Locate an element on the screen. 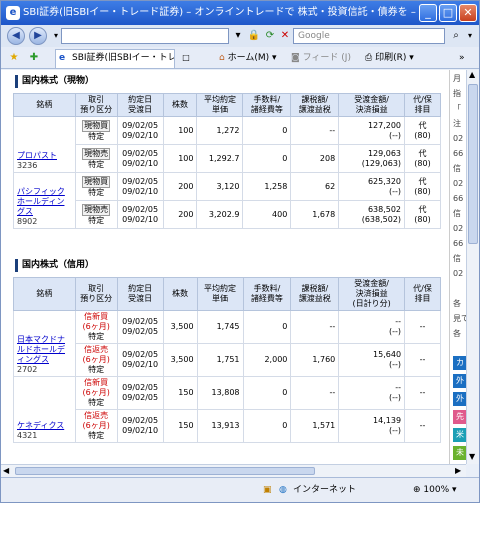  address-bar is located at coordinates (145, 36).